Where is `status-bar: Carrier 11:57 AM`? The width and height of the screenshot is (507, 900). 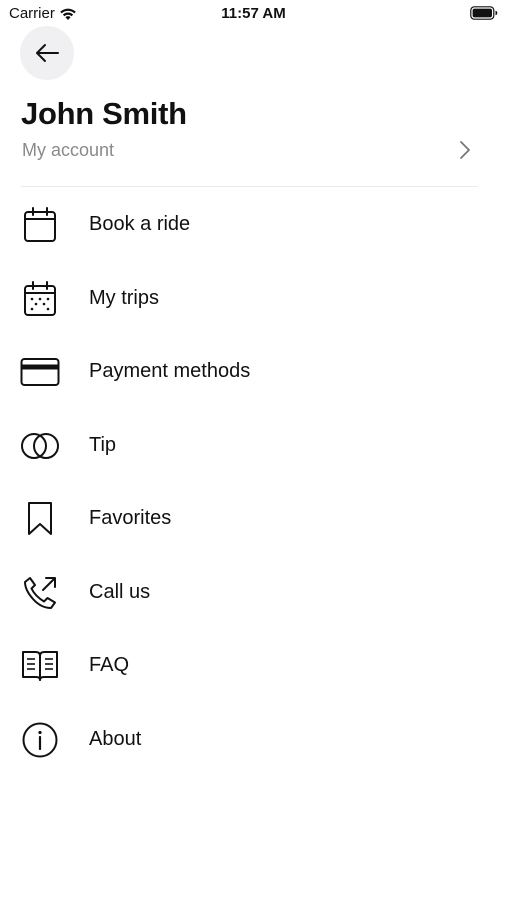 status-bar: Carrier 11:57 AM is located at coordinates (253, 14).